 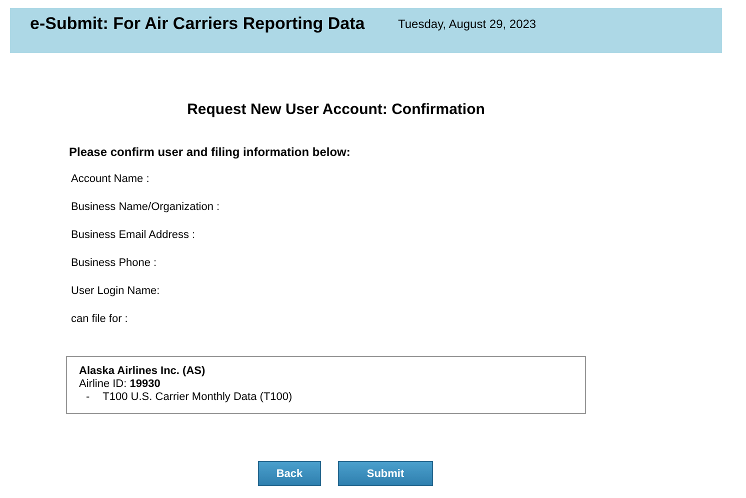 What do you see at coordinates (197, 397) in the screenshot?
I see `filing-type-text: T100 U.S. Carrier Monthly Data (T100)` at bounding box center [197, 397].